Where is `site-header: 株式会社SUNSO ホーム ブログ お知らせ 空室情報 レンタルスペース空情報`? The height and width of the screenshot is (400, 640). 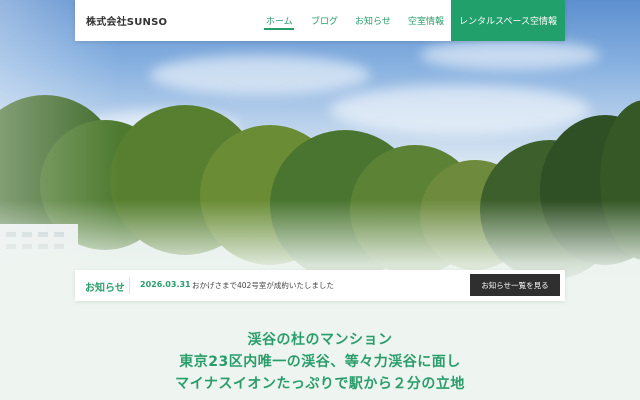
site-header: 株式会社SUNSO ホーム ブログ お知らせ 空室情報 レンタルスペース空情報 is located at coordinates (320, 20).